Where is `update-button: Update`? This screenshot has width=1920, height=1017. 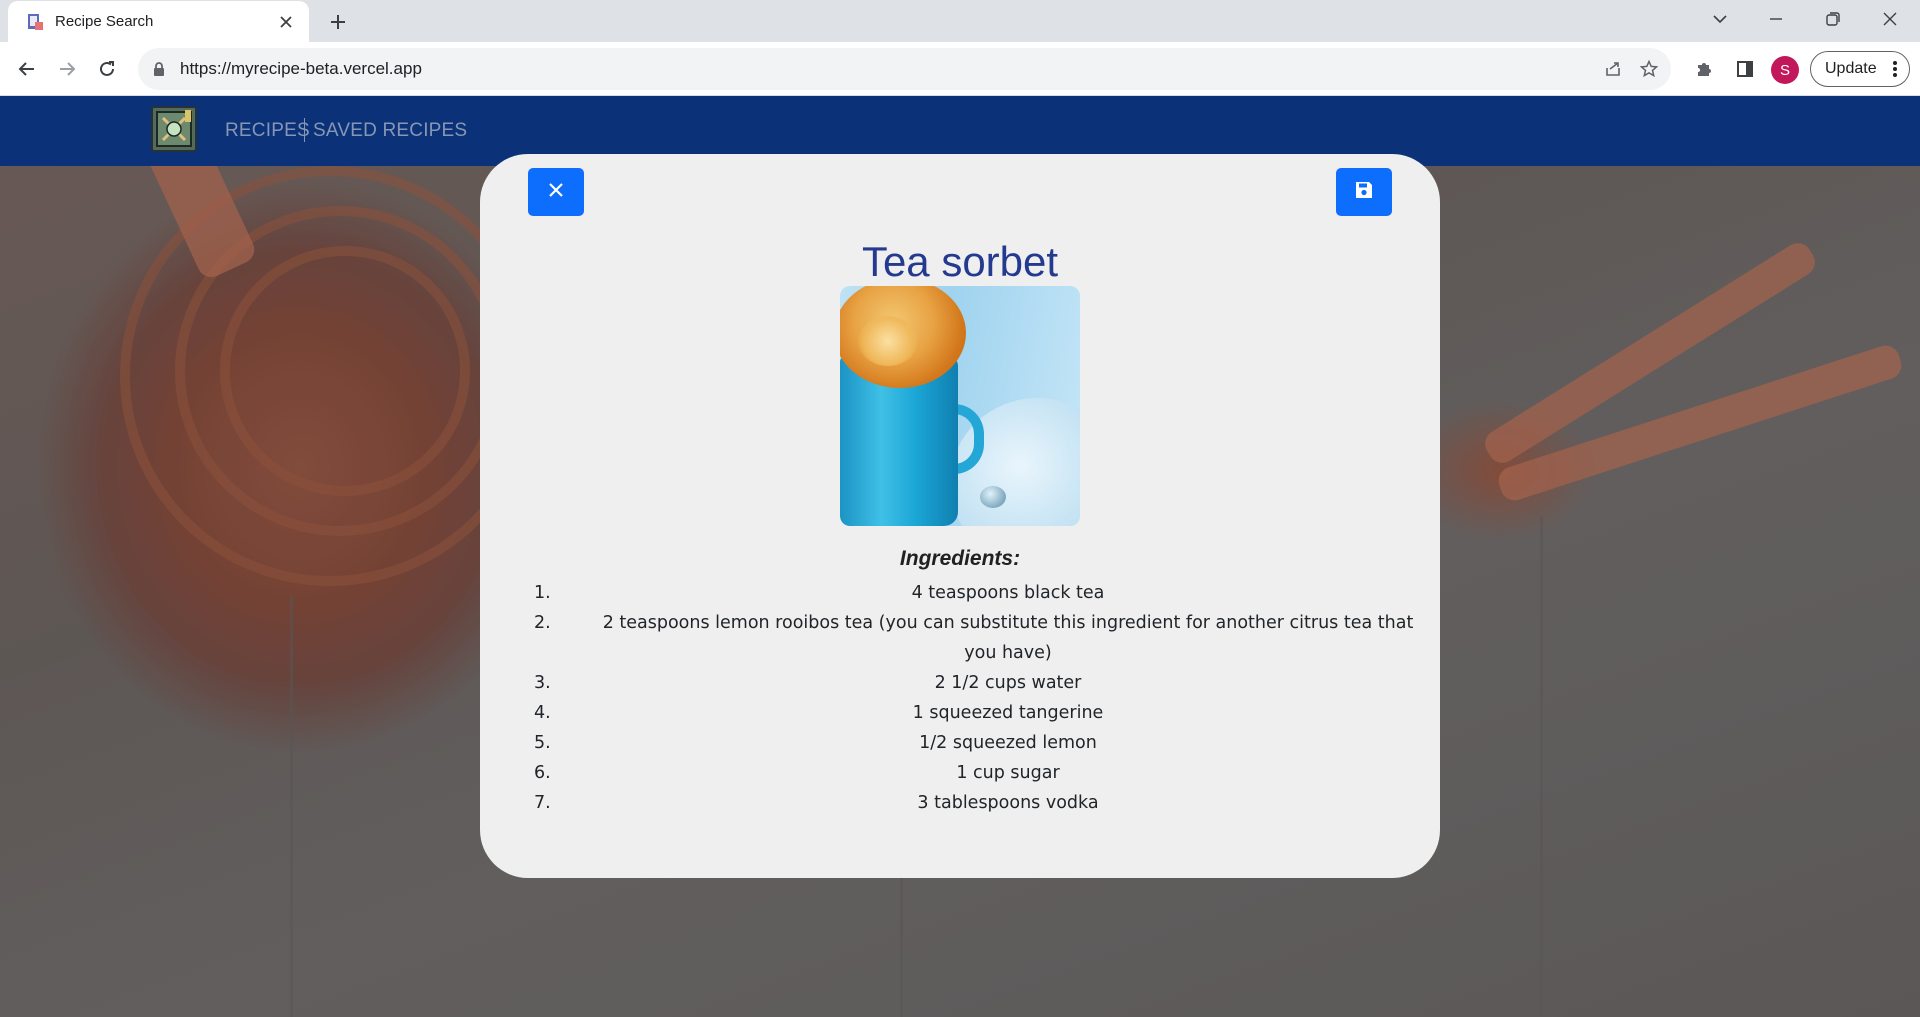 update-button: Update is located at coordinates (1860, 69).